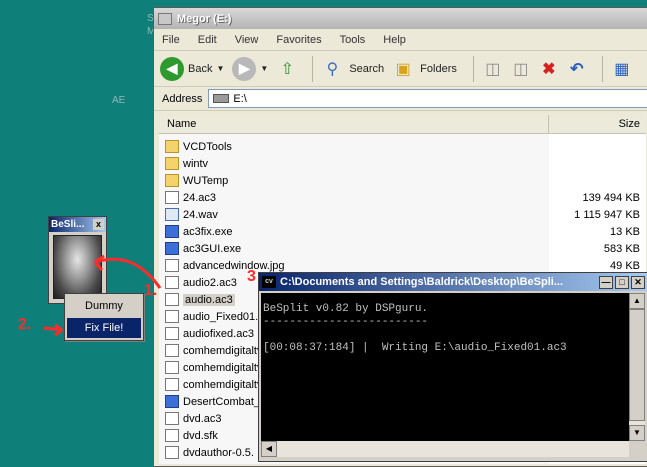 Image resolution: width=647 pixels, height=467 pixels. I want to click on annotation-step-2: 2., so click(25, 324).